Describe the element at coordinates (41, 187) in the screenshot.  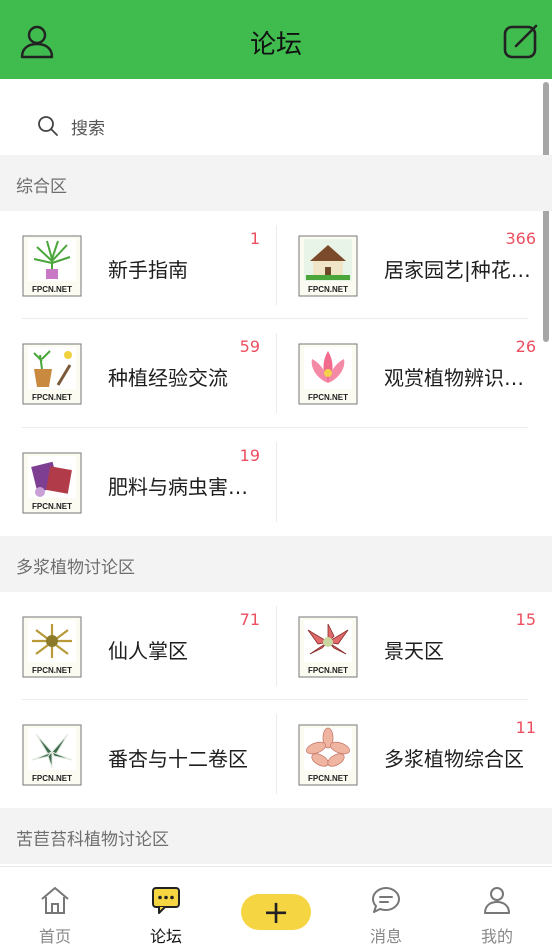
I see `section-title: 综合区` at that location.